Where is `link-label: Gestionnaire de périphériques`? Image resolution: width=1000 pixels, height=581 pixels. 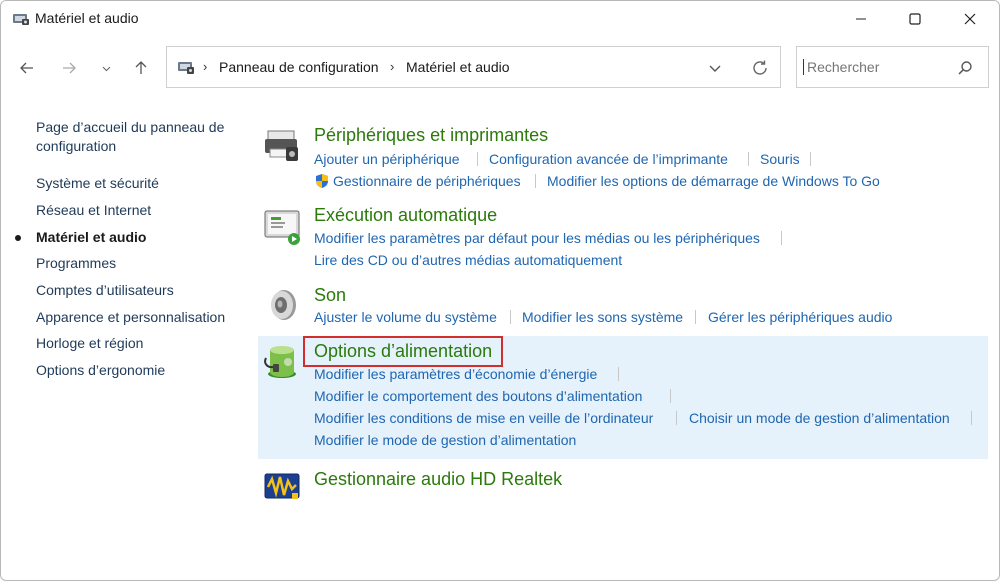
link-label: Gestionnaire de périphériques is located at coordinates (427, 181).